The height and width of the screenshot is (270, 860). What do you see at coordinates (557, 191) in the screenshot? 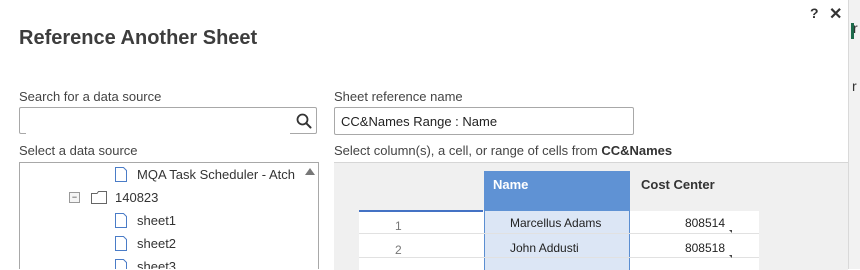
I see `column-header-name: Name` at bounding box center [557, 191].